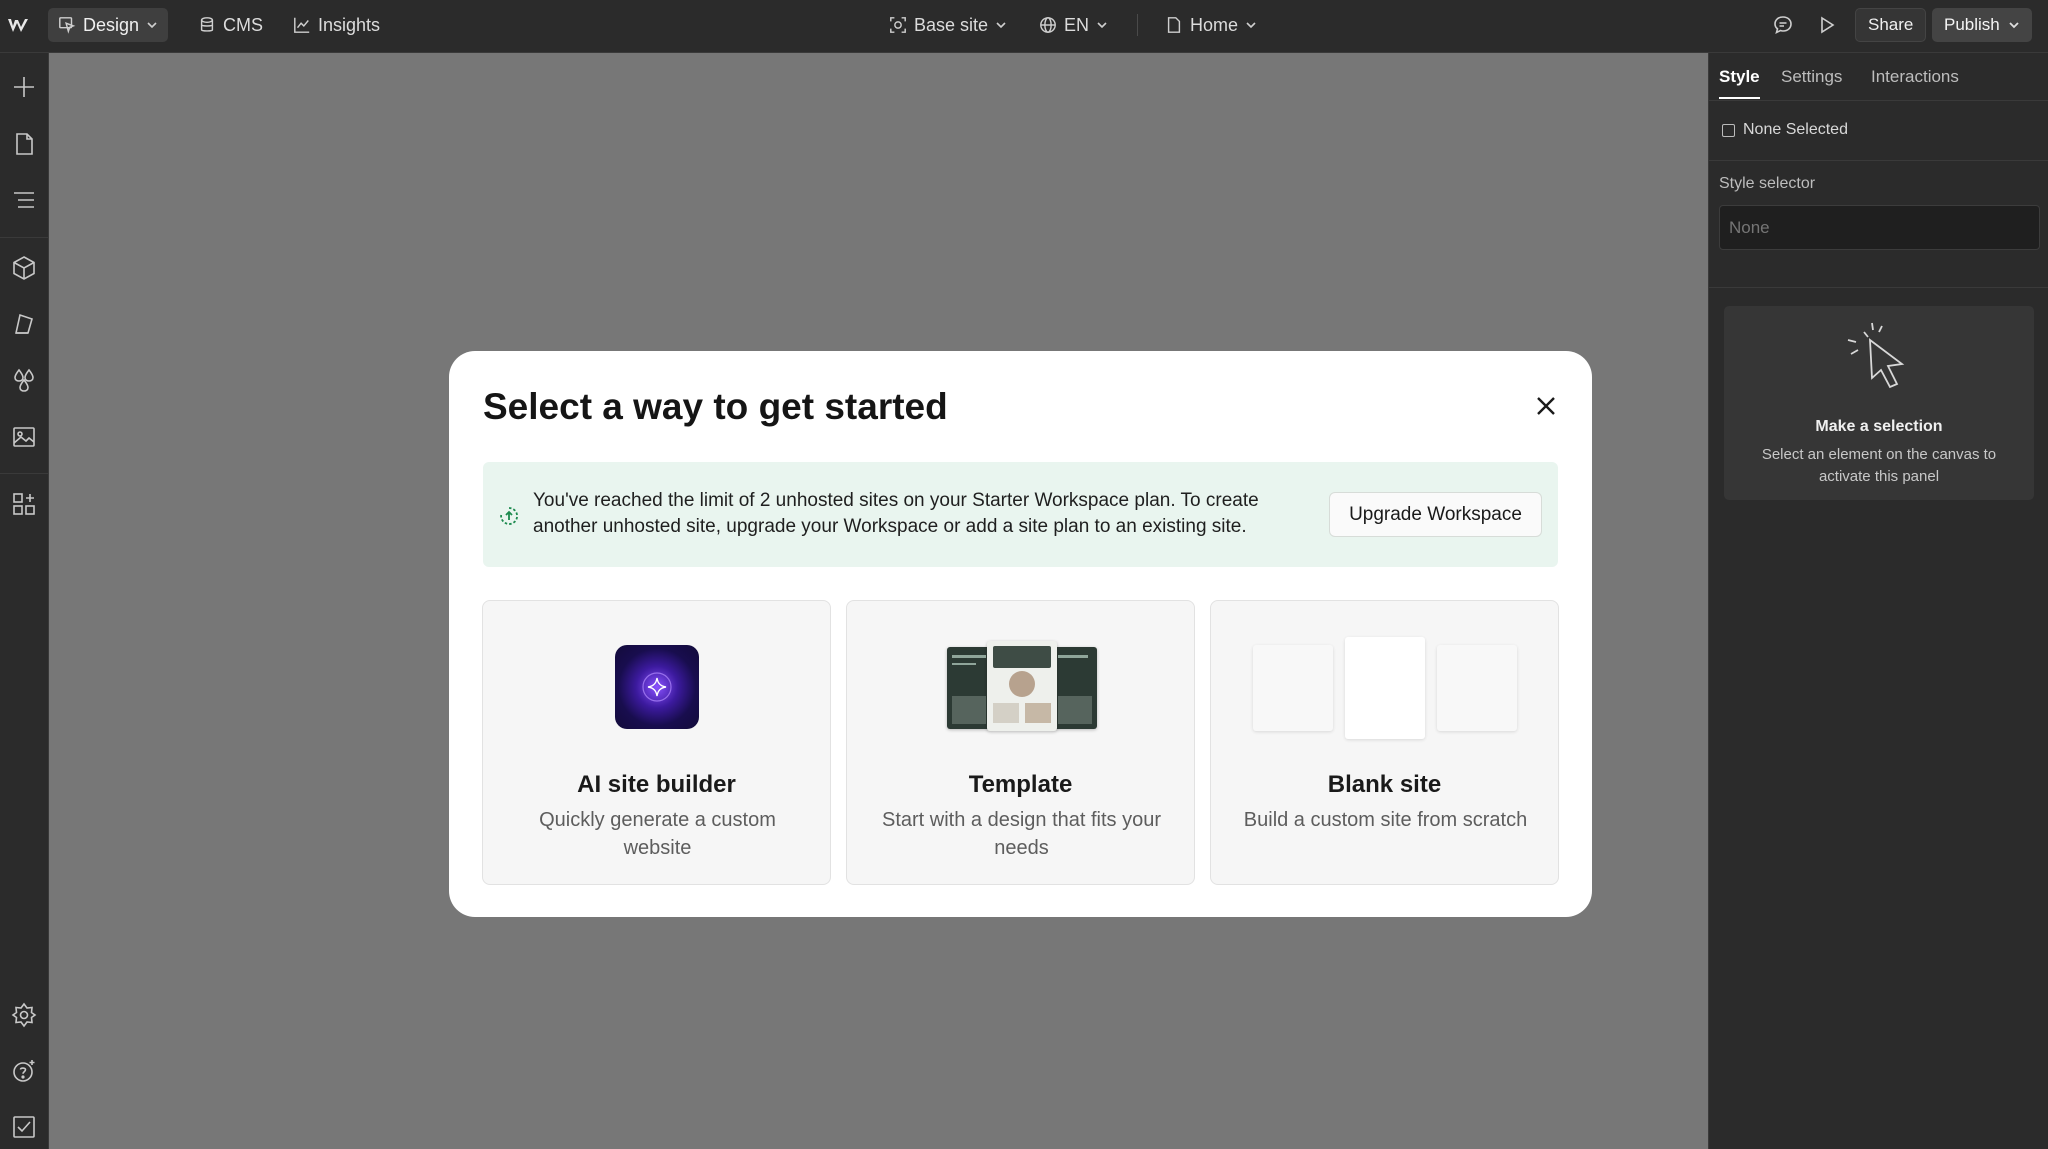 This screenshot has width=2048, height=1149. I want to click on publish-button: Publish, so click(1982, 25).